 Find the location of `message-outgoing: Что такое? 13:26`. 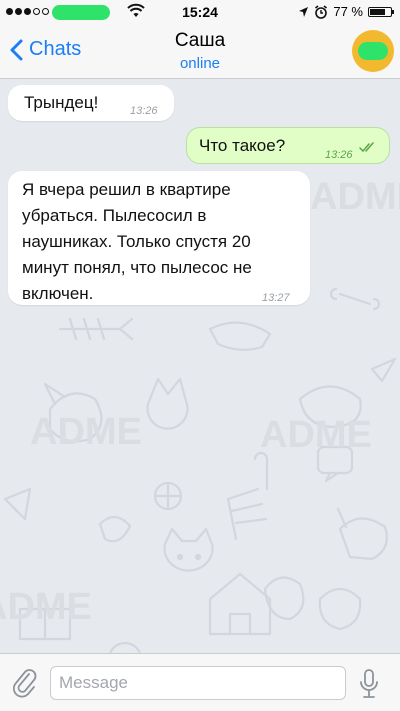

message-outgoing: Что такое? 13:26 is located at coordinates (288, 145).